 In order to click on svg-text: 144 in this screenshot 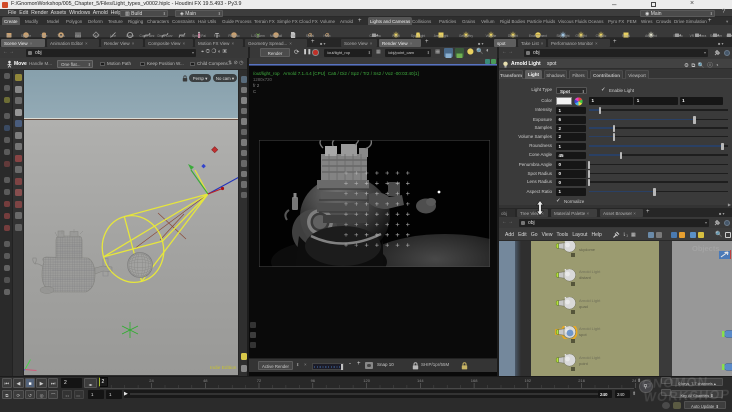, I will do `click(420, 380)`.